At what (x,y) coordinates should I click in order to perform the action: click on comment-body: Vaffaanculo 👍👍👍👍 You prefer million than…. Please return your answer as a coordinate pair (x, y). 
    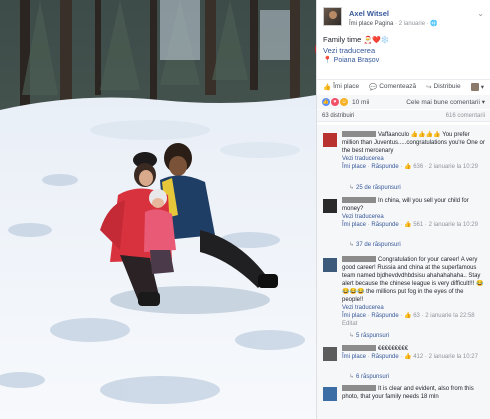
    Looking at the image, I should click on (414, 151).